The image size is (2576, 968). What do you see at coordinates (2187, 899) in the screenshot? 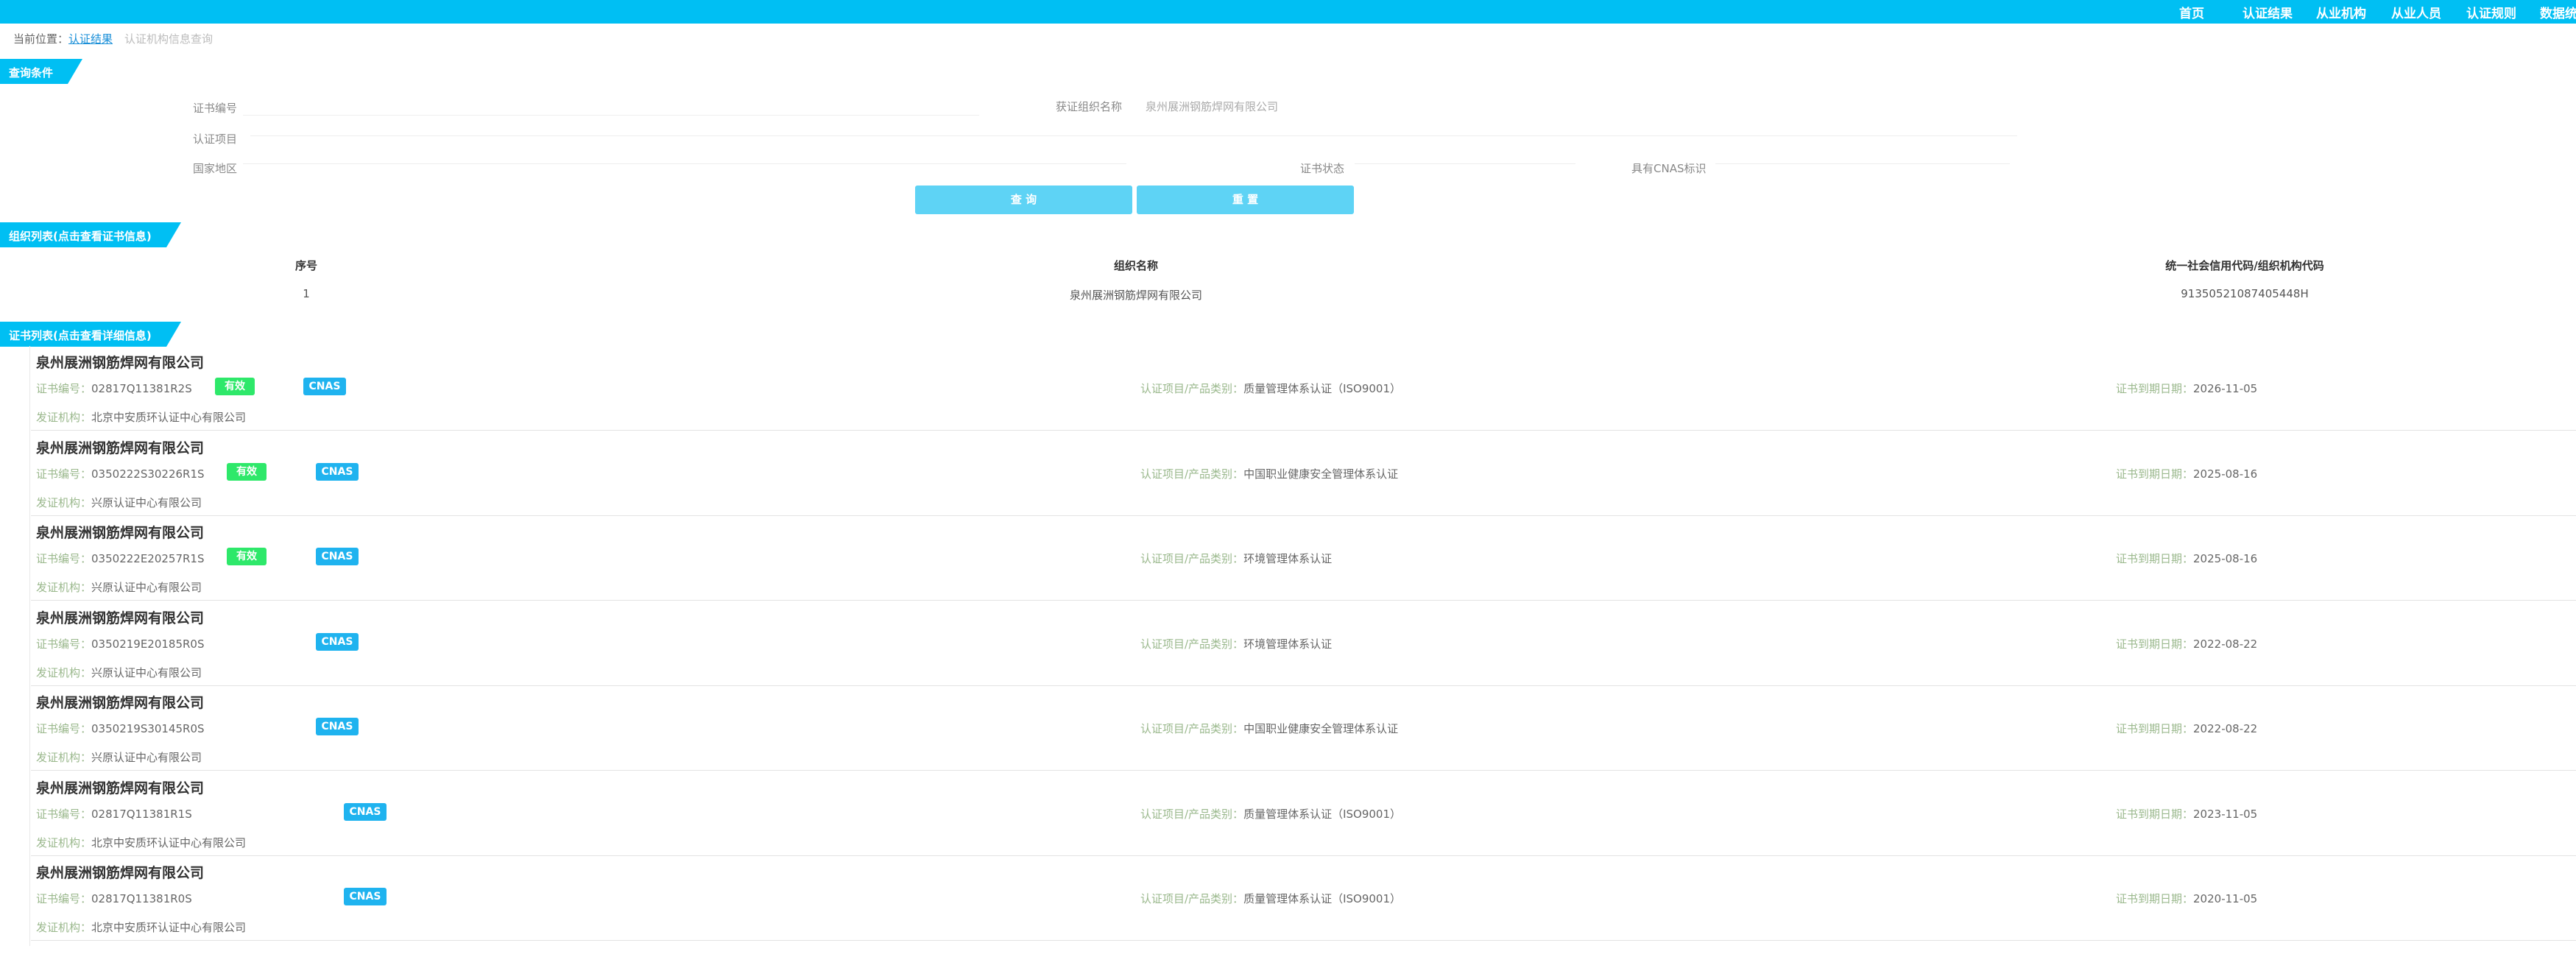
I see `cert-expiry: 证书到期日期：2020-11-05` at bounding box center [2187, 899].